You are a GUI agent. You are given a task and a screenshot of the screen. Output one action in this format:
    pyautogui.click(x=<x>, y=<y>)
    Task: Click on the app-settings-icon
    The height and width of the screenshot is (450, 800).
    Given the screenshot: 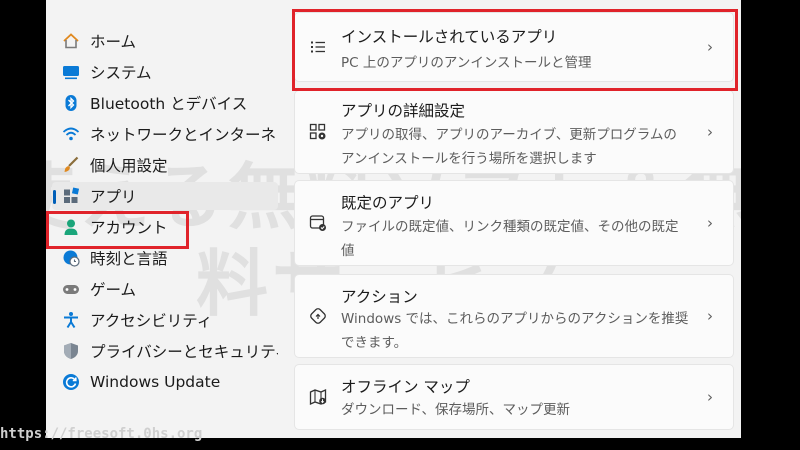 What is the action you would take?
    pyautogui.click(x=318, y=132)
    